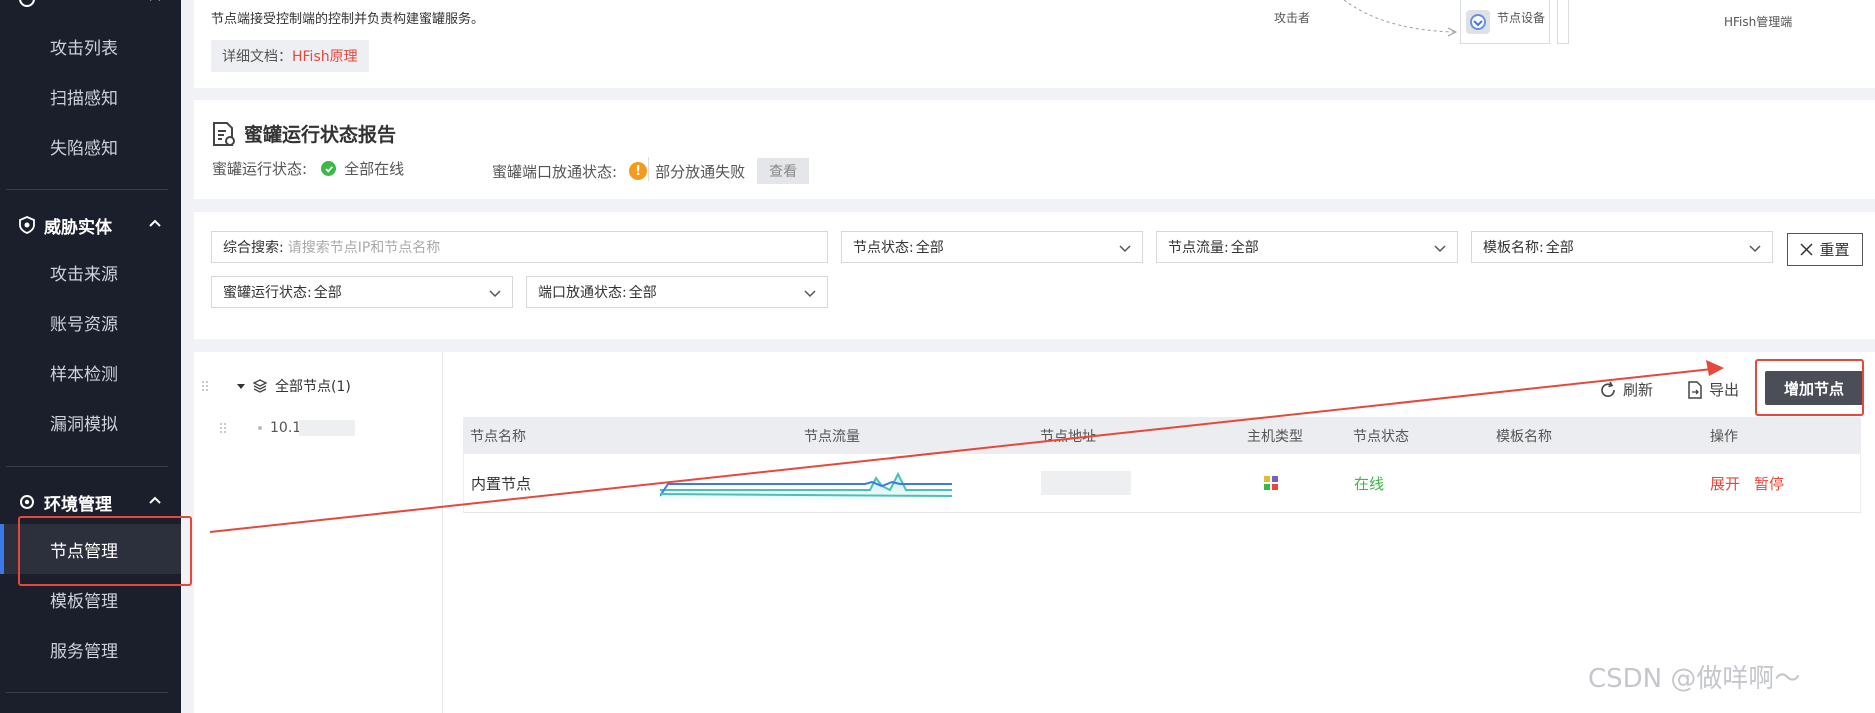  I want to click on sidebar-item-service-management: 服务管理, so click(90, 649).